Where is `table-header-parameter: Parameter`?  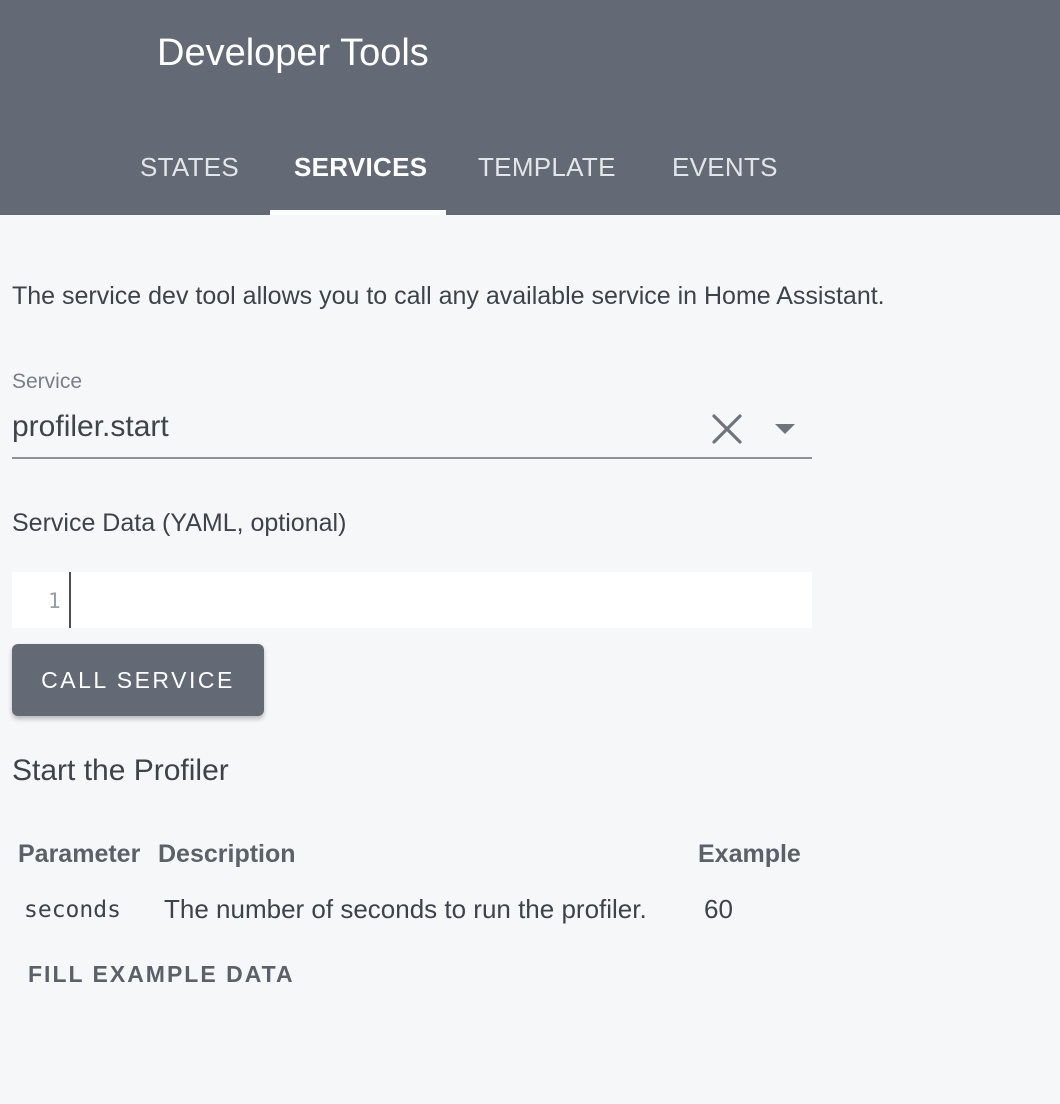 table-header-parameter: Parameter is located at coordinates (79, 854).